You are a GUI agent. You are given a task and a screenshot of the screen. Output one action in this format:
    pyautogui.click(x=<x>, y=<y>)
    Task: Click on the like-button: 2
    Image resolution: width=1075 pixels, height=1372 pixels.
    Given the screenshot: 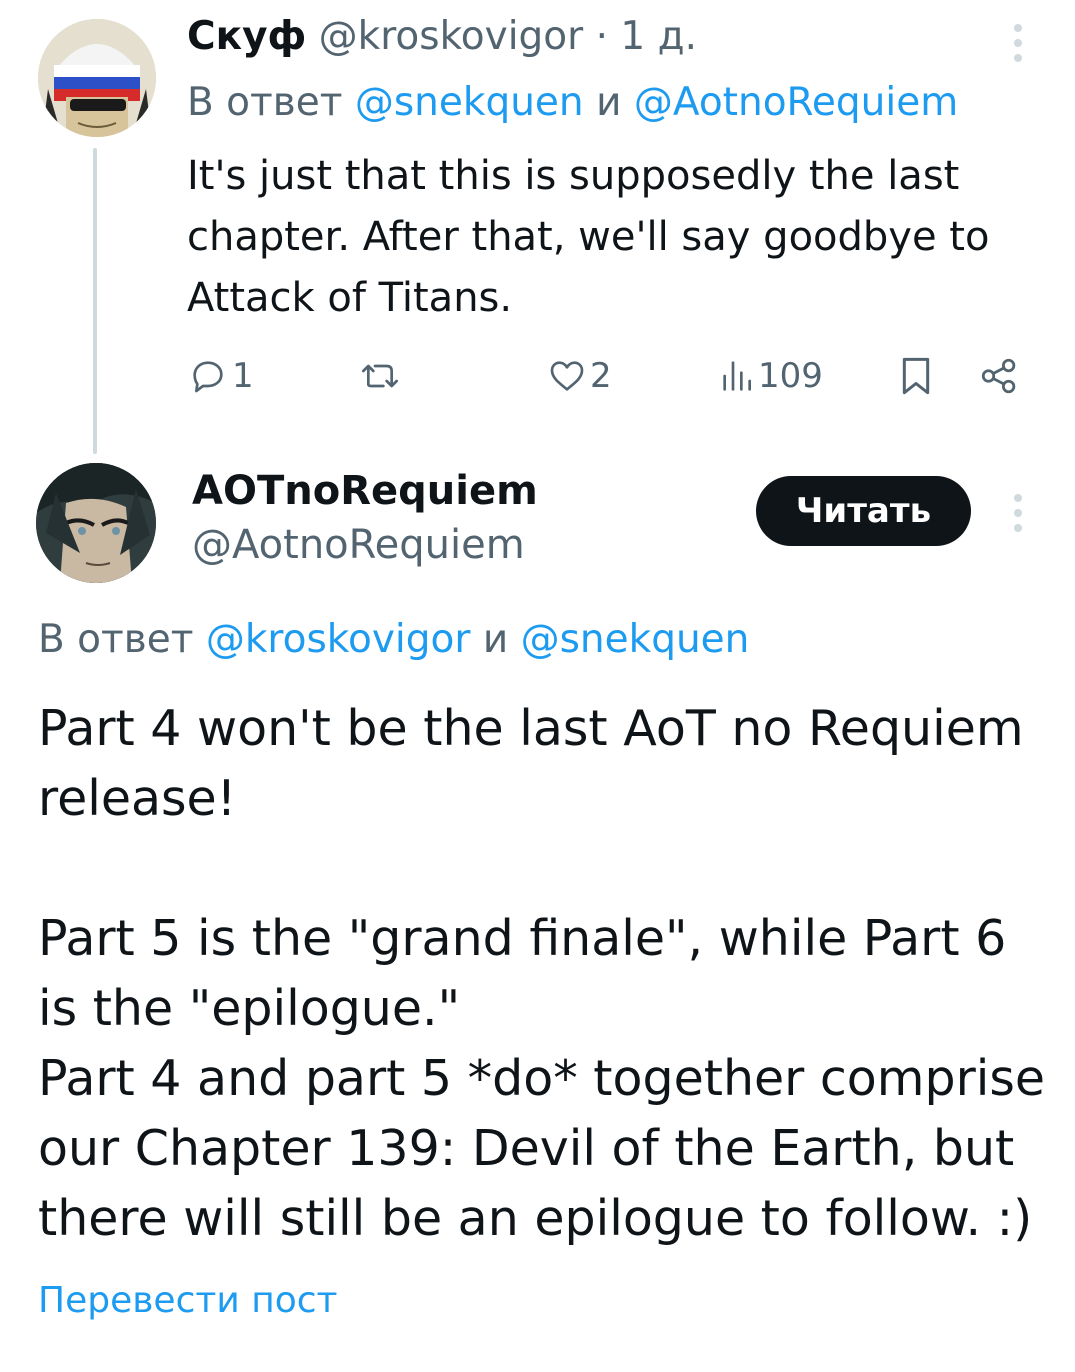 What is the action you would take?
    pyautogui.click(x=579, y=376)
    